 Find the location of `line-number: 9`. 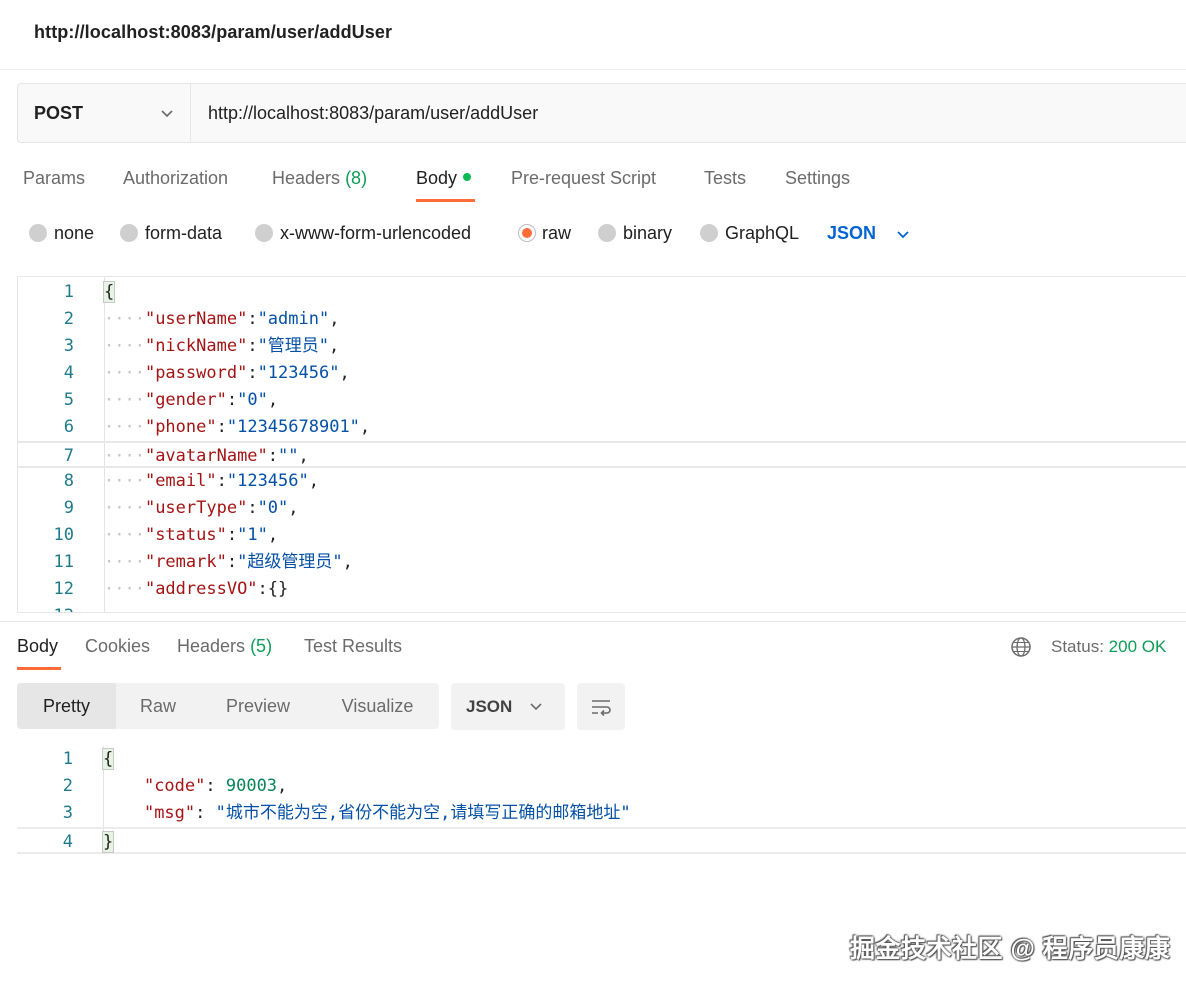

line-number: 9 is located at coordinates (68, 508).